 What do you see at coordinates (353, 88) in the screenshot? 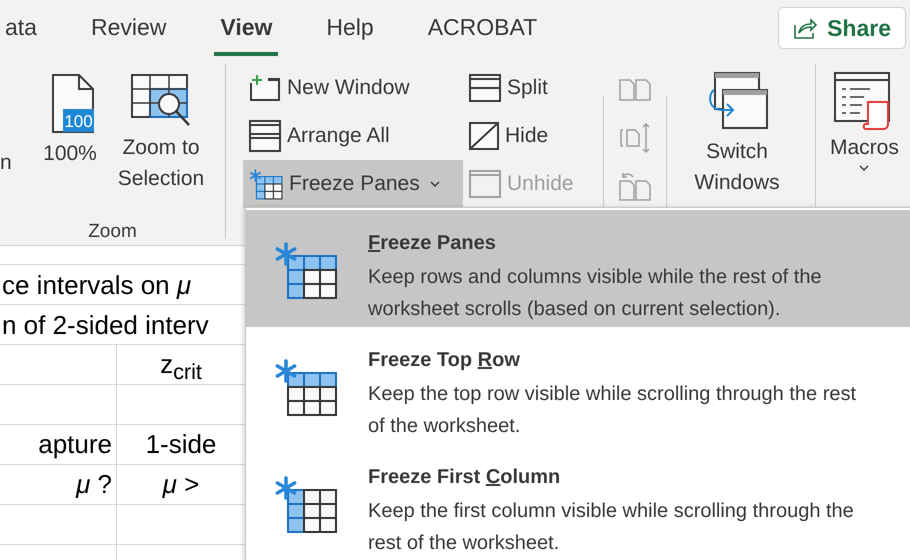
I see `ribbon-button: New Window` at bounding box center [353, 88].